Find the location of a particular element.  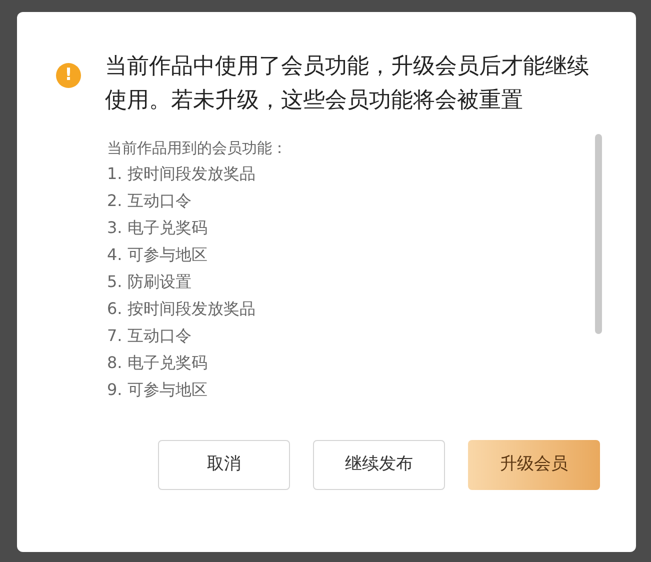

feature-item: 4. 可参与地区 is located at coordinates (157, 255).